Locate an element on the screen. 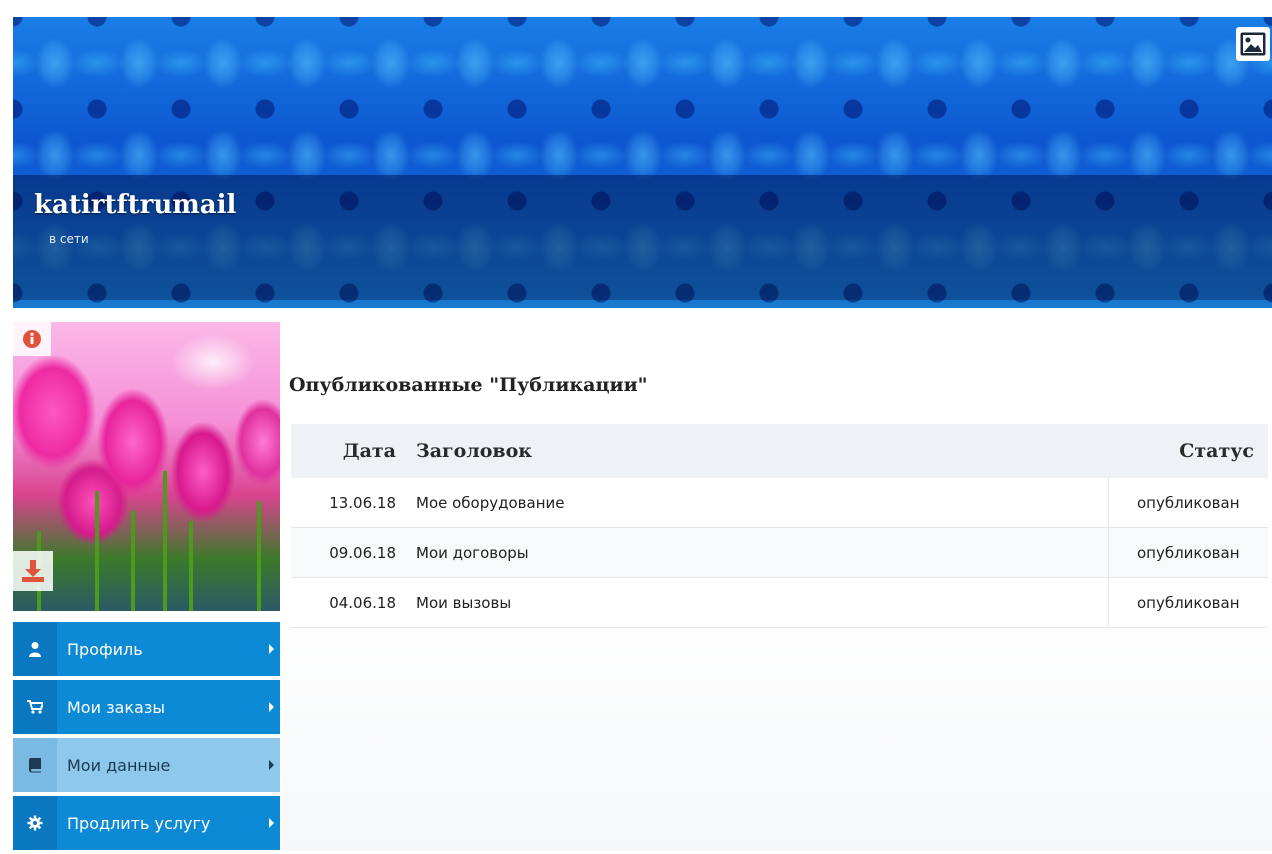  change-cover-button is located at coordinates (1253, 44).